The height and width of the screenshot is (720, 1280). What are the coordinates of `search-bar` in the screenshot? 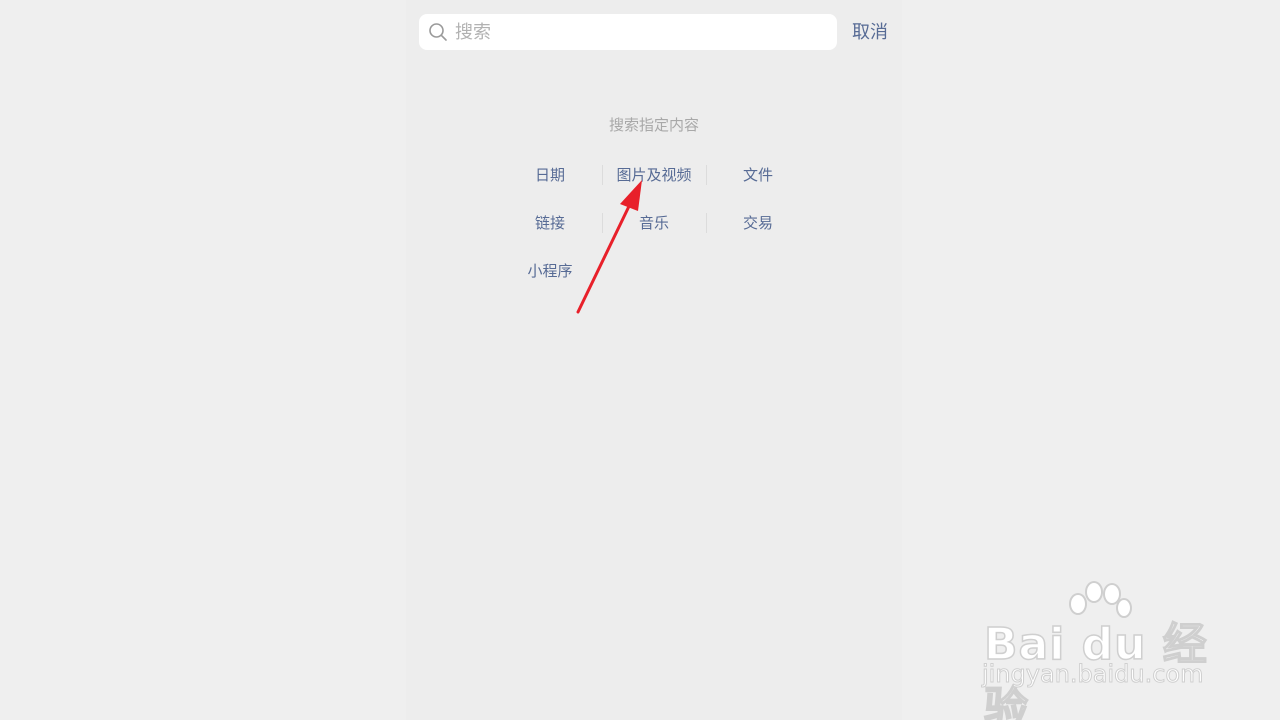 It's located at (628, 32).